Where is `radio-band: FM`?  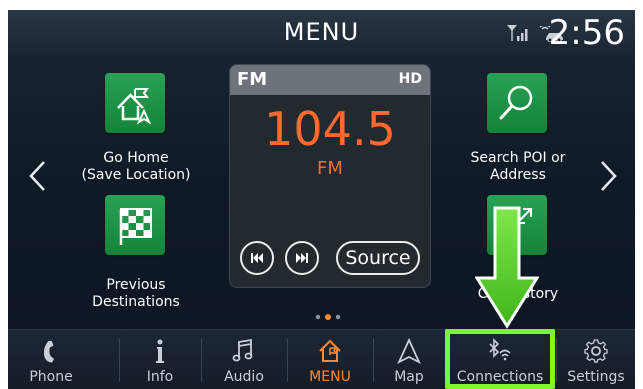
radio-band: FM is located at coordinates (252, 79).